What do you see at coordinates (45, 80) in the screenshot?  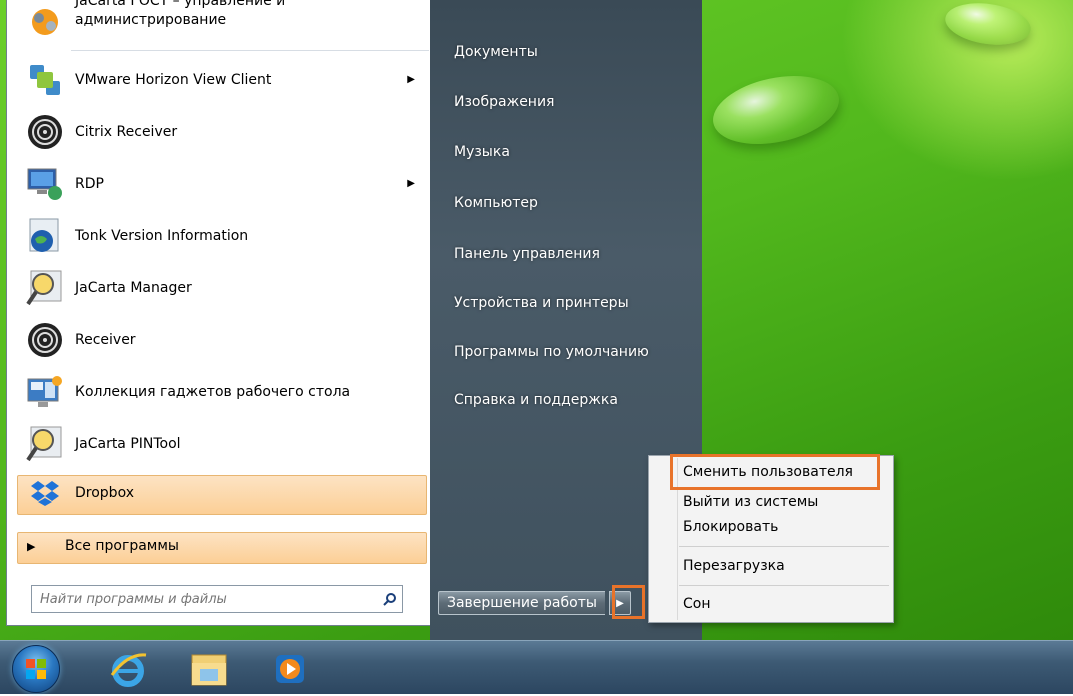 I see `vmware-icon` at bounding box center [45, 80].